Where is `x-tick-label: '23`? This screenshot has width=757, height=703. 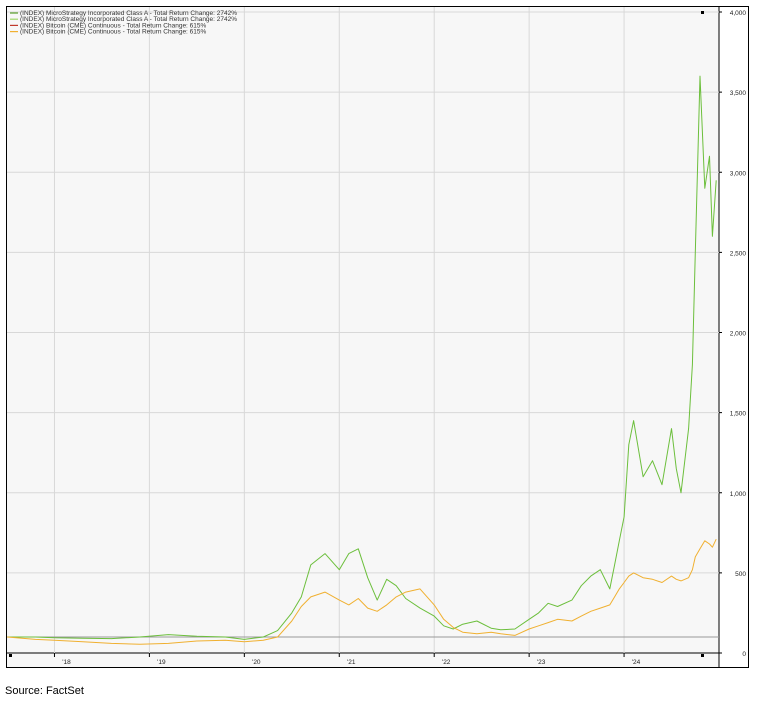 x-tick-label: '23 is located at coordinates (541, 662).